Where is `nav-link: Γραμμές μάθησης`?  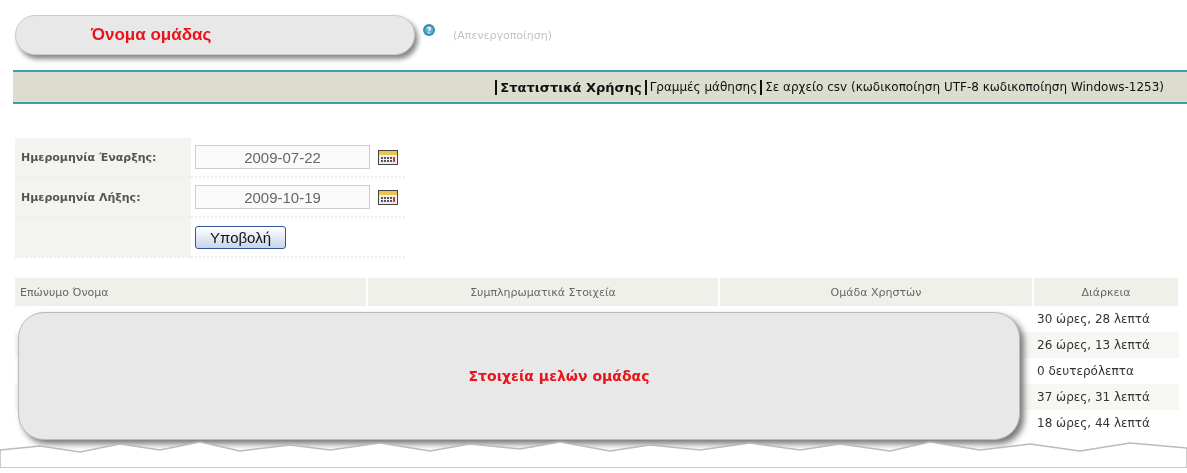
nav-link: Γραμμές μάθησης is located at coordinates (702, 87).